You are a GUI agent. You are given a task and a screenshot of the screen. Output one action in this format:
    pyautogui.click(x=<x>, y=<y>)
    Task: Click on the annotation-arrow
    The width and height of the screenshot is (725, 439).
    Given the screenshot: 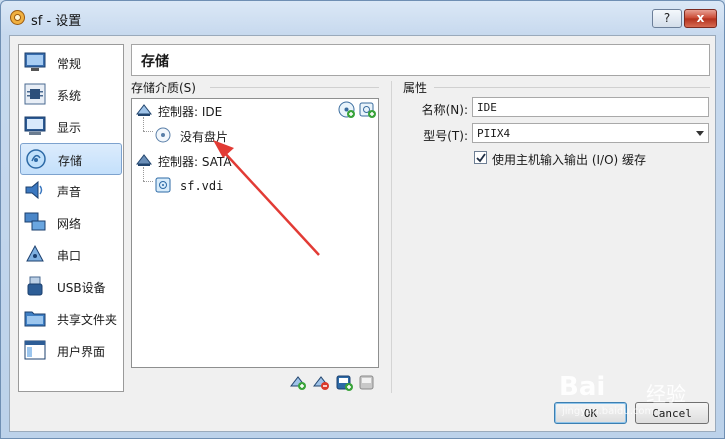 What is the action you would take?
    pyautogui.click(x=266, y=198)
    